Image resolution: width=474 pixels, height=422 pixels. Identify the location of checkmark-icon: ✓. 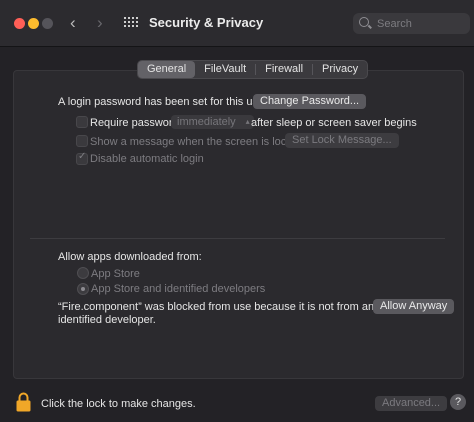
(82, 156).